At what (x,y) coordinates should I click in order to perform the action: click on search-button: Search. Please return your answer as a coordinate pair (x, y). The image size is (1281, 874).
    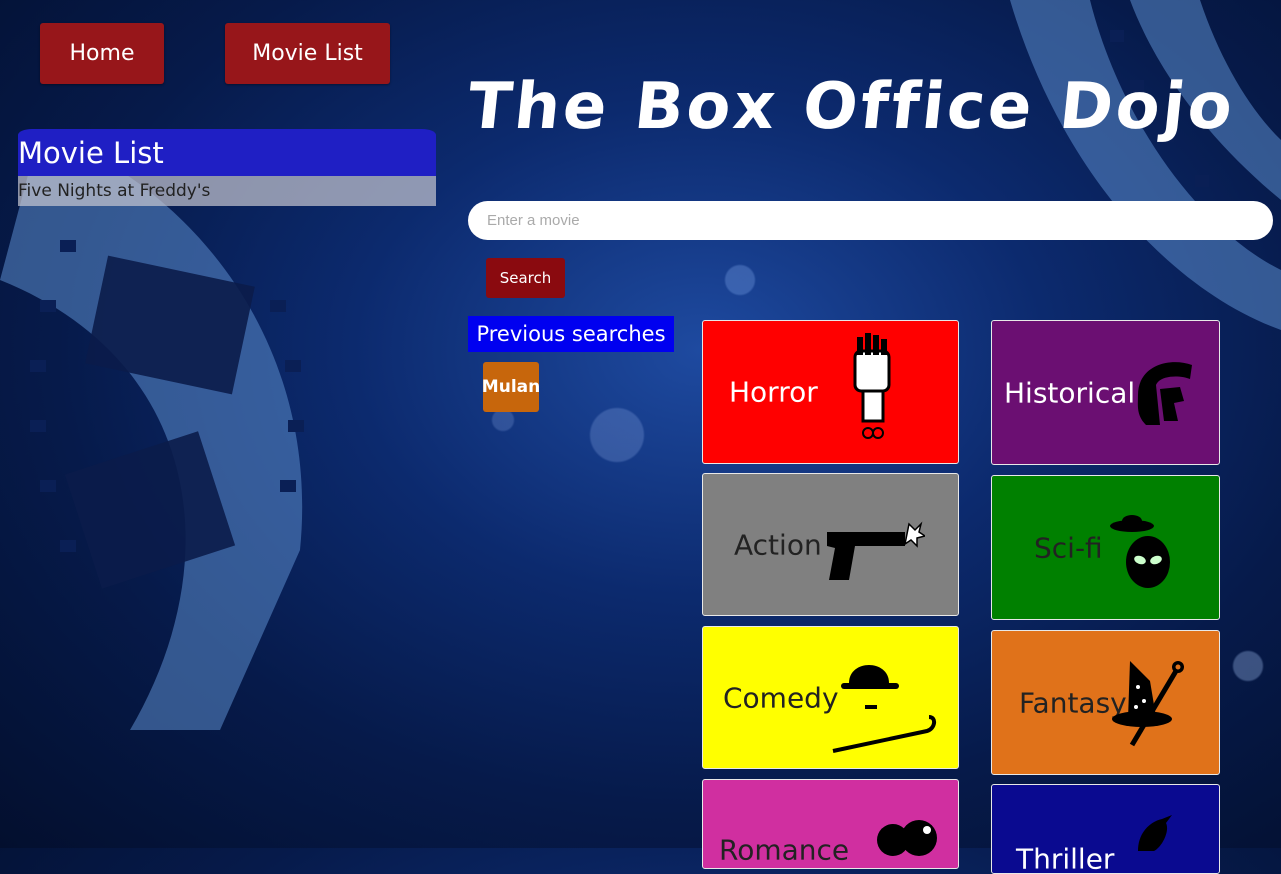
    Looking at the image, I should click on (525, 278).